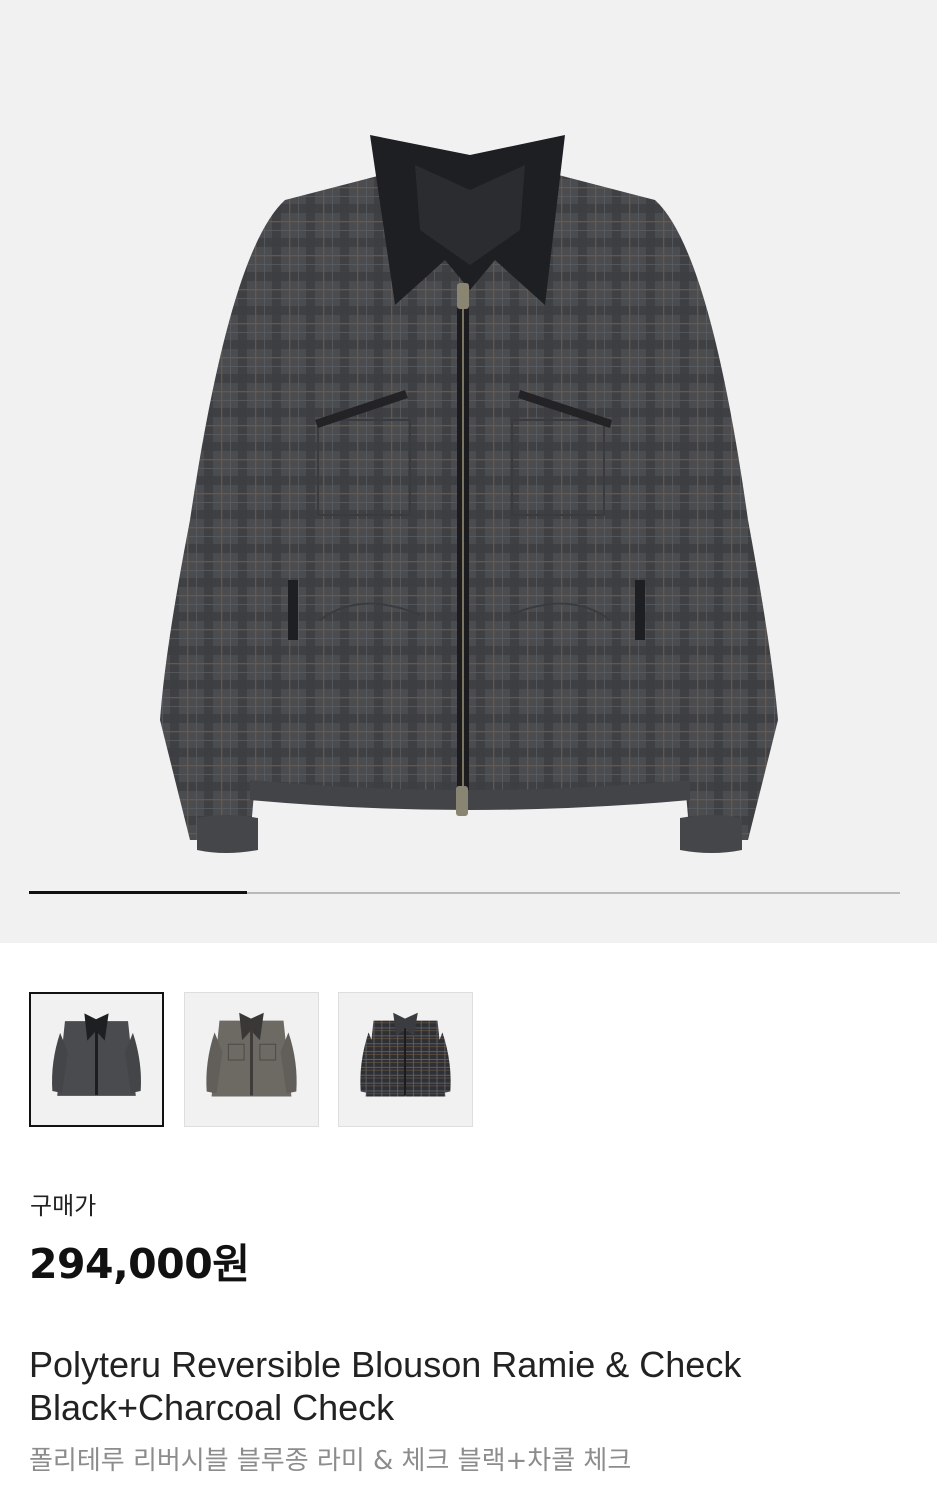 This screenshot has width=937, height=1500. I want to click on price-value: 294,000원, so click(139, 1264).